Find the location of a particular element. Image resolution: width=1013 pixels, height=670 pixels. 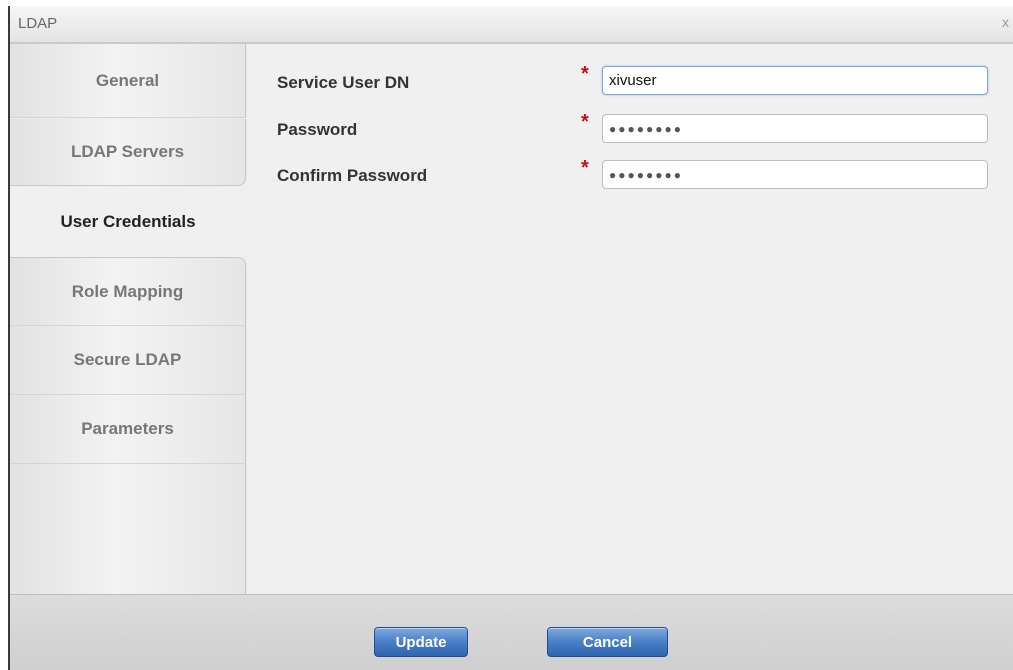

service-user-dn-label: Service User DN is located at coordinates (343, 82).